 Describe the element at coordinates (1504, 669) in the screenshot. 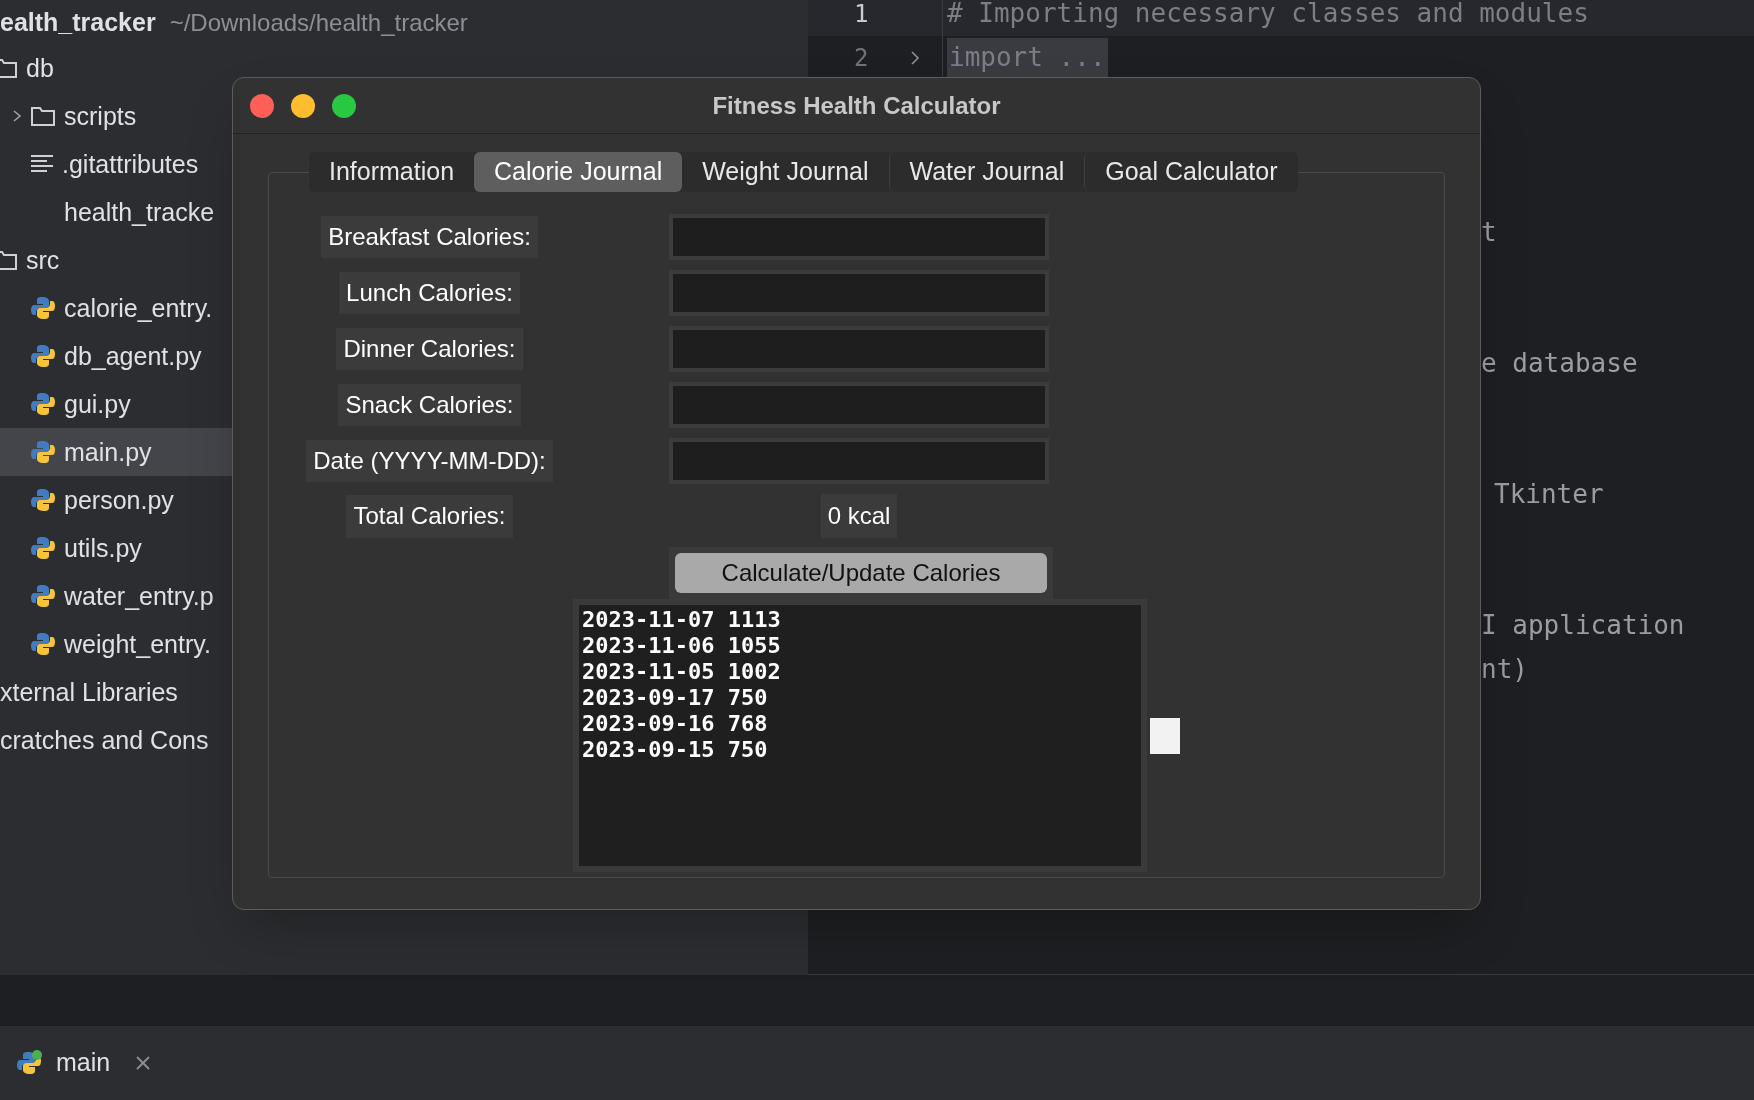

I see `code-text: nt)` at that location.